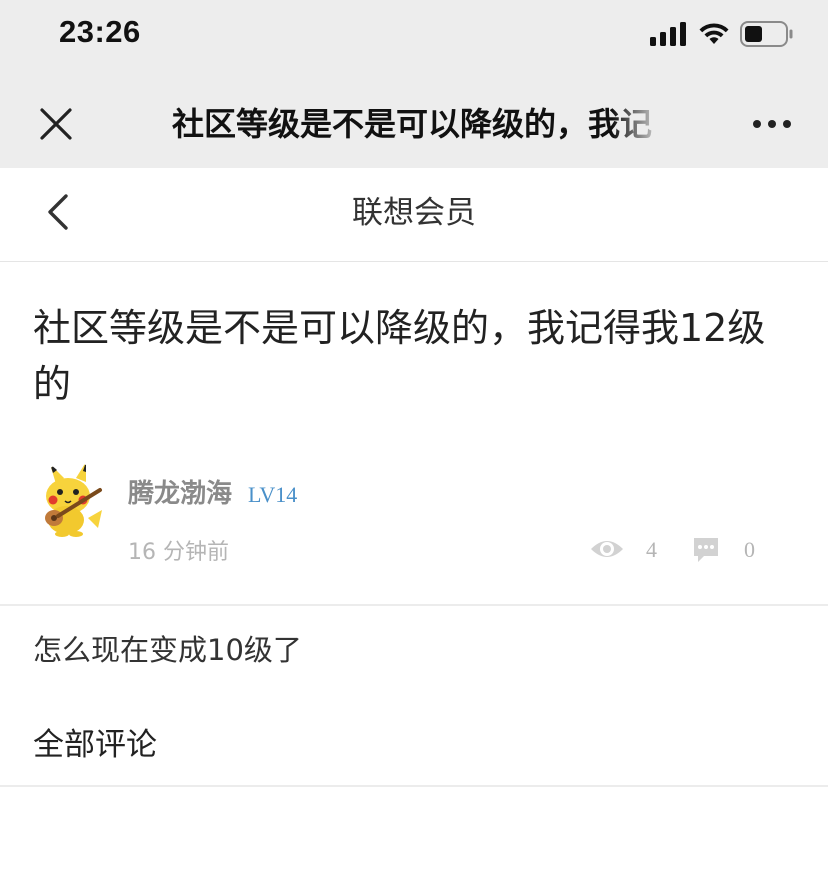 Image resolution: width=828 pixels, height=869 pixels. I want to click on page-title: 联想会员, so click(414, 213).